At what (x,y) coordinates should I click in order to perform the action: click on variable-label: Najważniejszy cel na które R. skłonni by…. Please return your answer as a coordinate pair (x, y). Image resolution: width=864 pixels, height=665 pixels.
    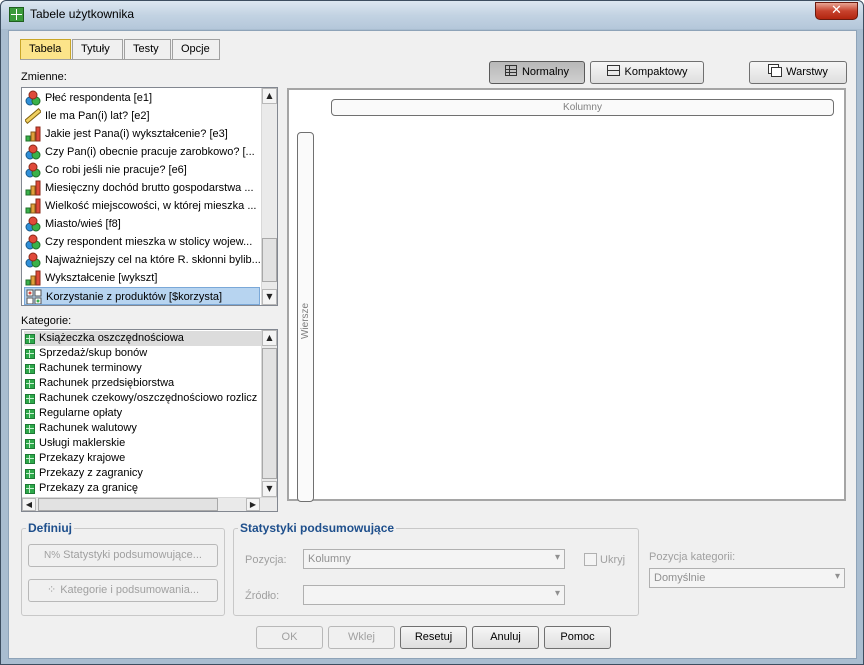
    Looking at the image, I should click on (152, 260).